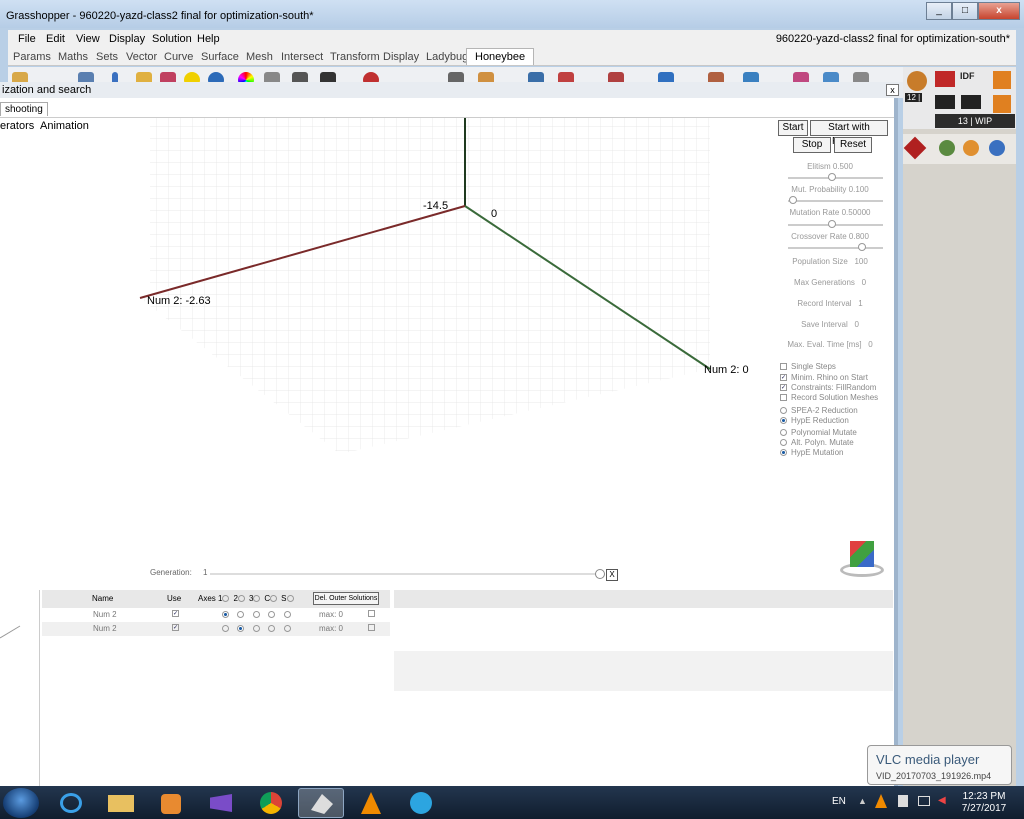 This screenshot has height=819, width=1024. What do you see at coordinates (839, 801) in the screenshot?
I see `language-indicator: EN` at bounding box center [839, 801].